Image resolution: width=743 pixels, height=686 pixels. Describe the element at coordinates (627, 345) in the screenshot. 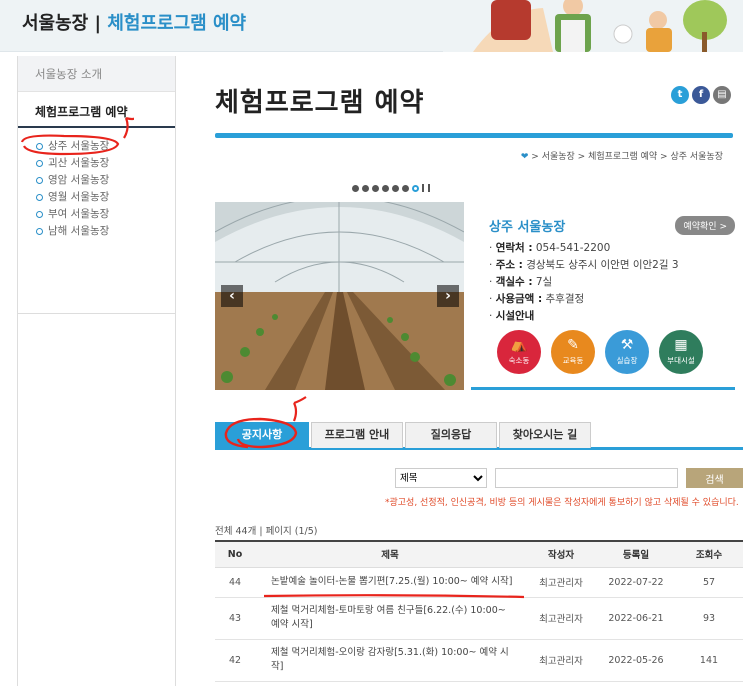

I see `tools-icon: ⚒` at that location.